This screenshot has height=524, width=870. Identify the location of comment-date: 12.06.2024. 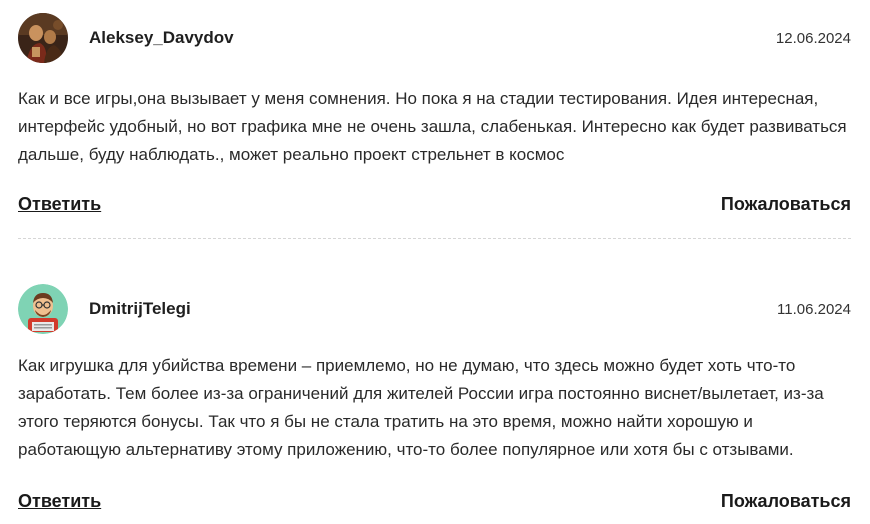
(813, 38).